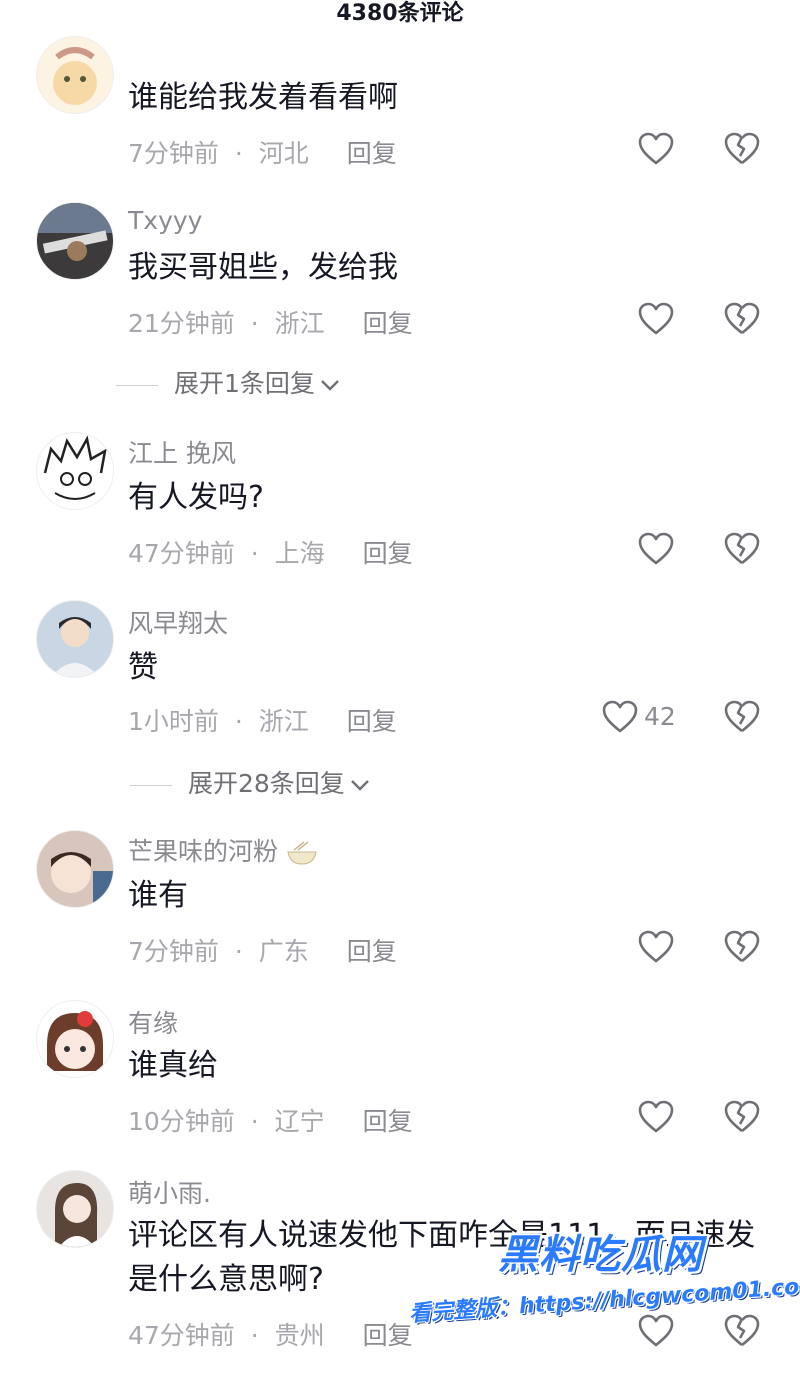  What do you see at coordinates (203, 851) in the screenshot?
I see `username-text: 芒果味的河粉` at bounding box center [203, 851].